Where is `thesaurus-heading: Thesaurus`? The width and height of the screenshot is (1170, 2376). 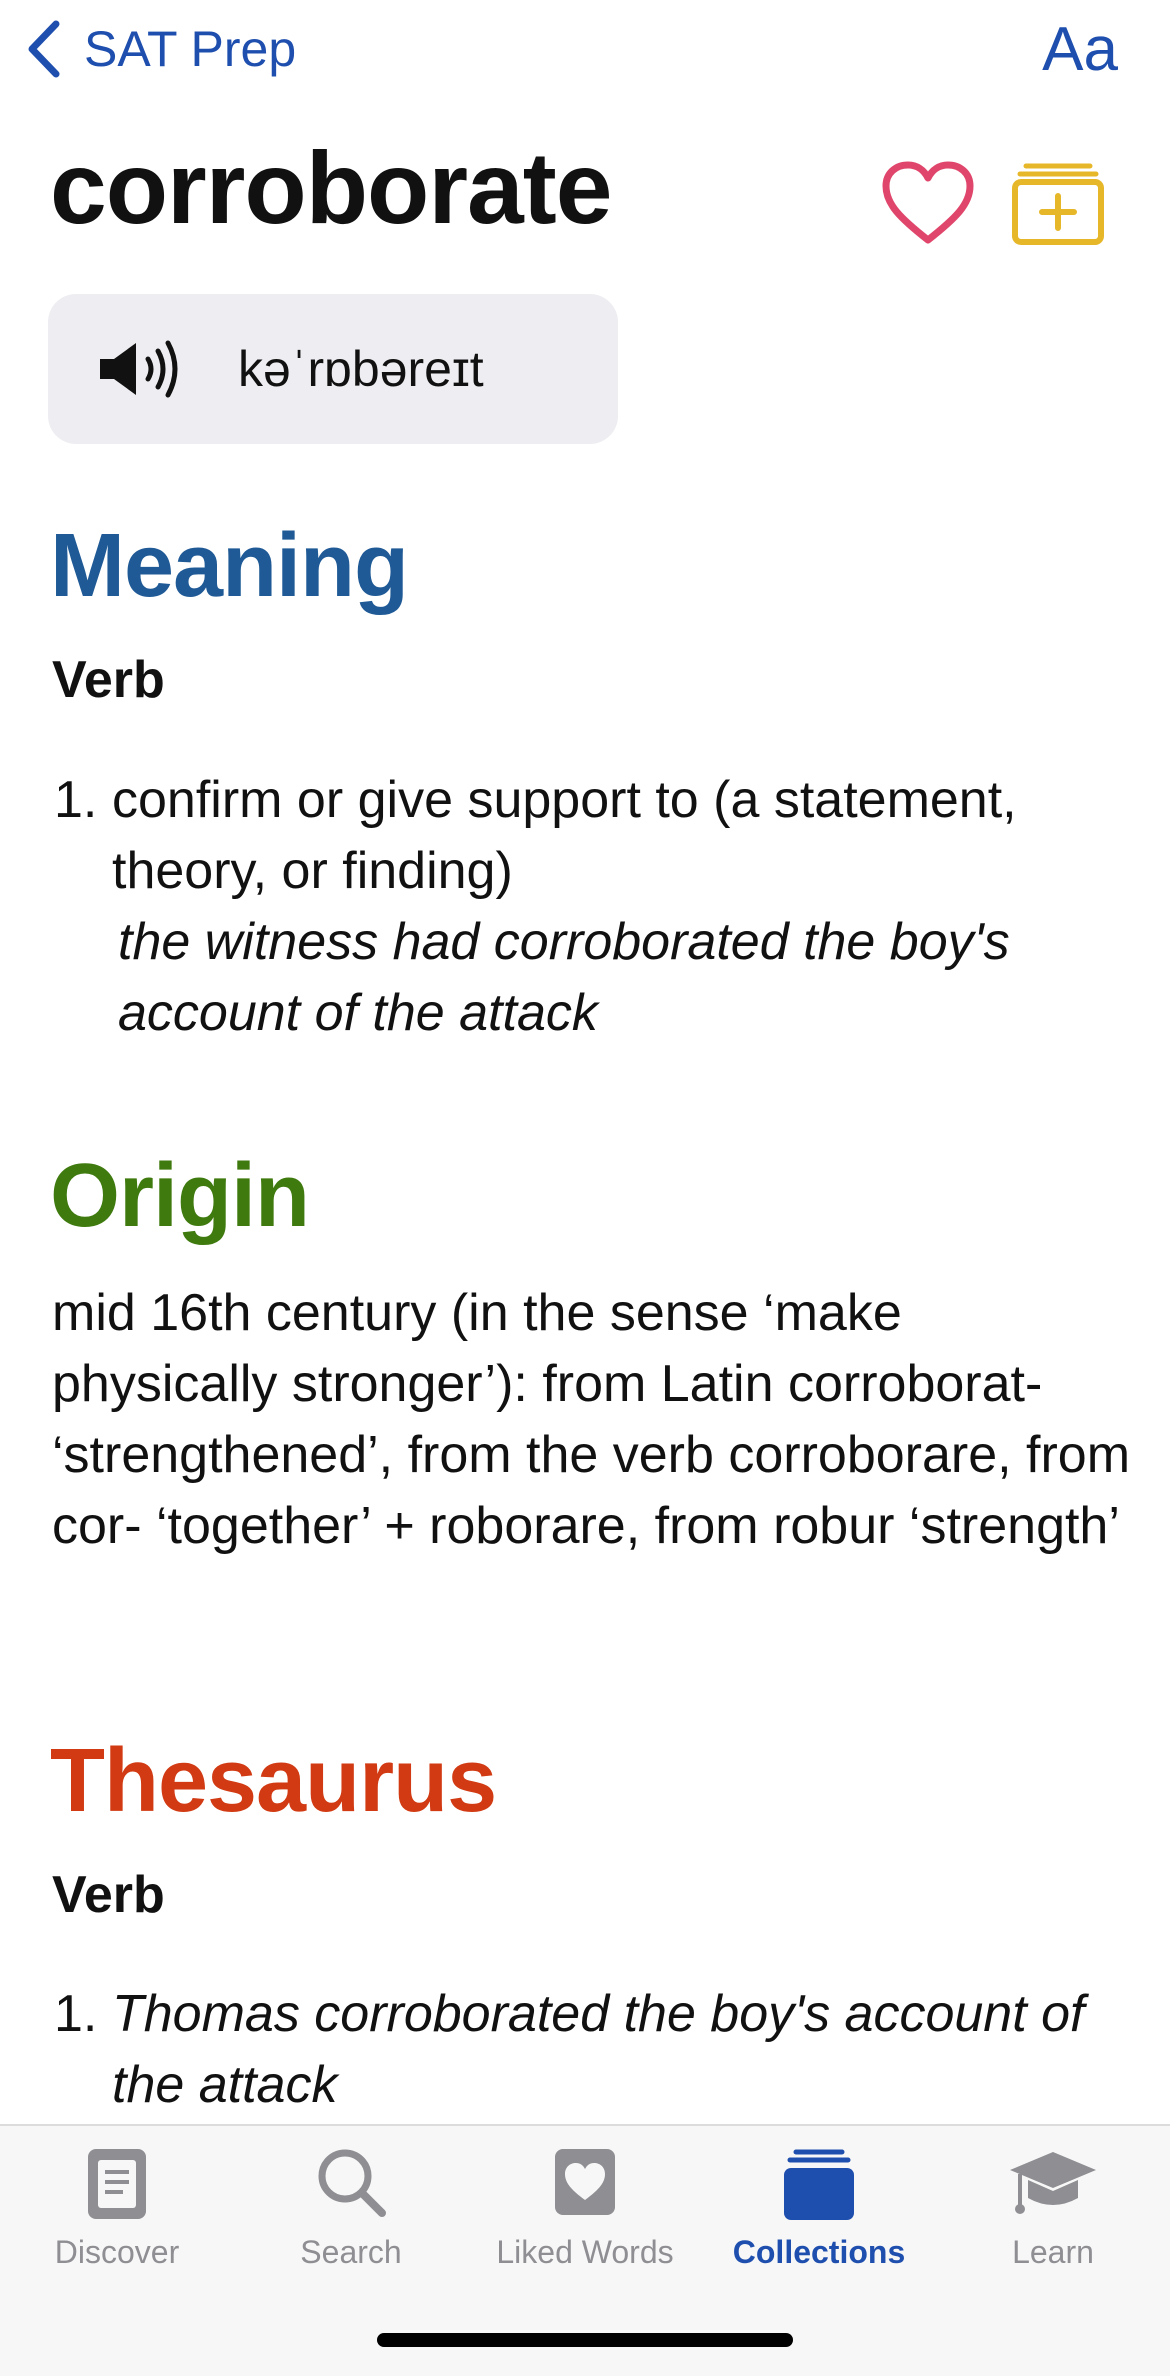 thesaurus-heading: Thesaurus is located at coordinates (273, 1781).